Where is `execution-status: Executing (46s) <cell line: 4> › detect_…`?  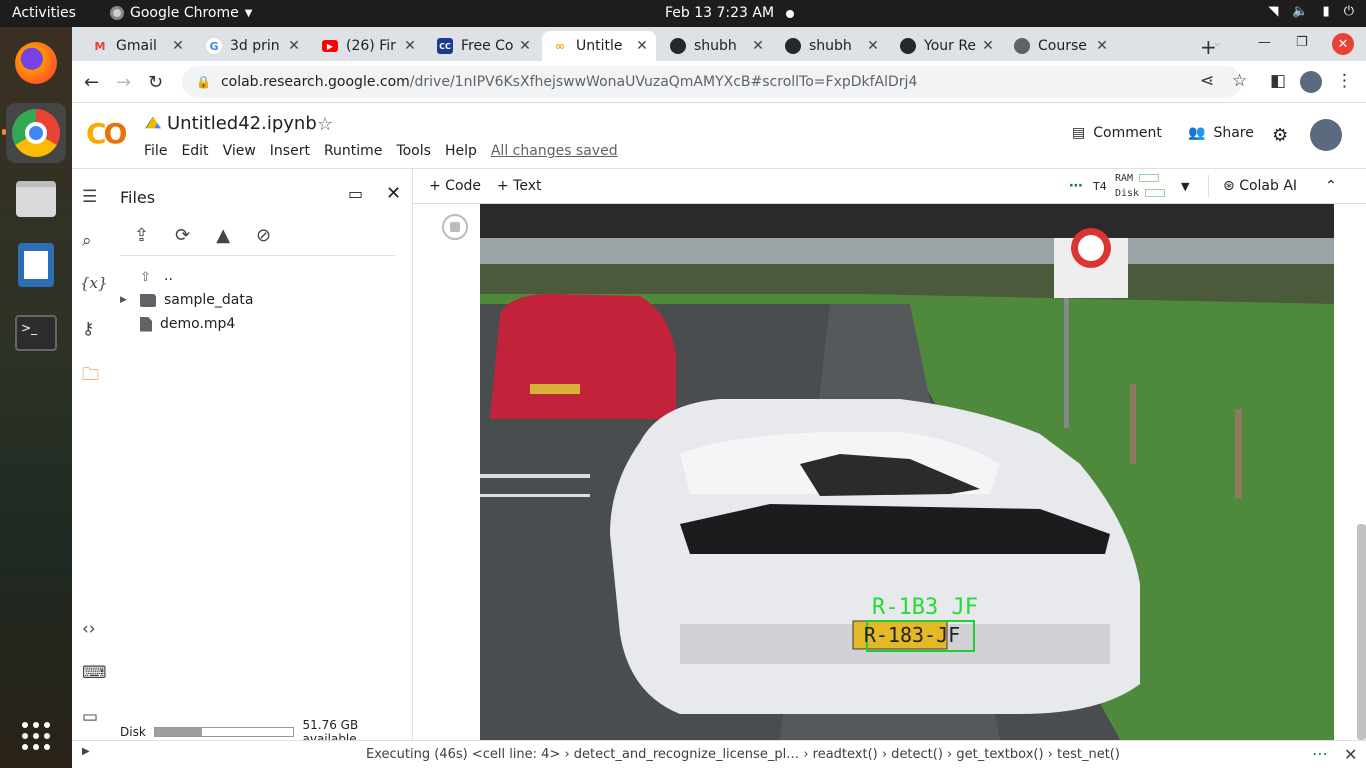
execution-status: Executing (46s) <cell line: 4> › detect_… is located at coordinates (743, 754).